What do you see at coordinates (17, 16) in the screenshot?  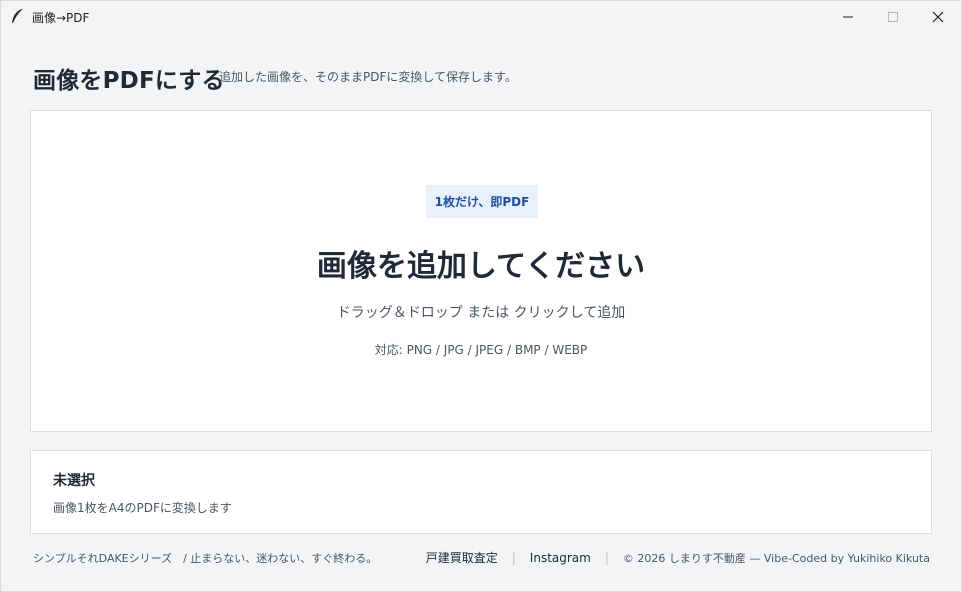 I see `feather-icon` at bounding box center [17, 16].